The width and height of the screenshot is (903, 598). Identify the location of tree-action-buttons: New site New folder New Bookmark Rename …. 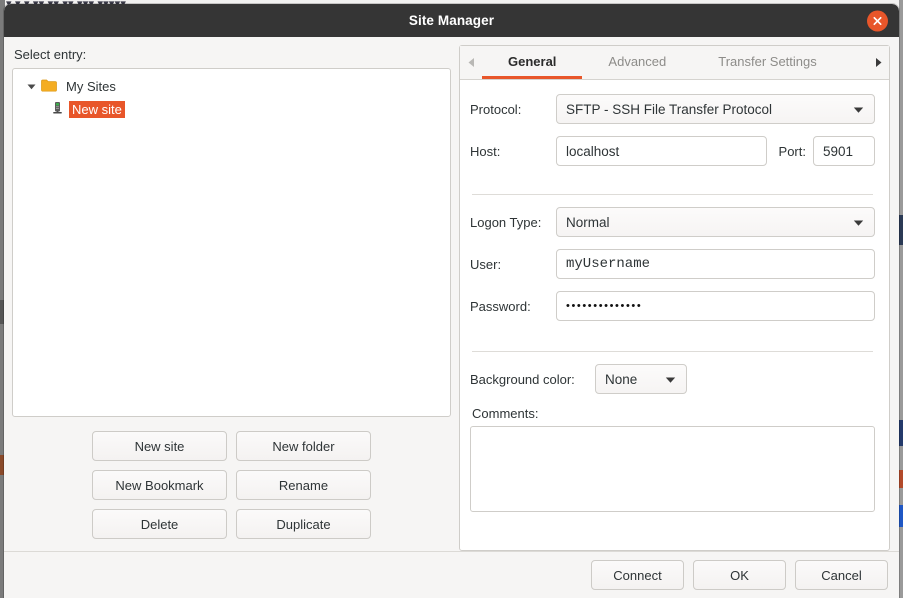
(231, 485).